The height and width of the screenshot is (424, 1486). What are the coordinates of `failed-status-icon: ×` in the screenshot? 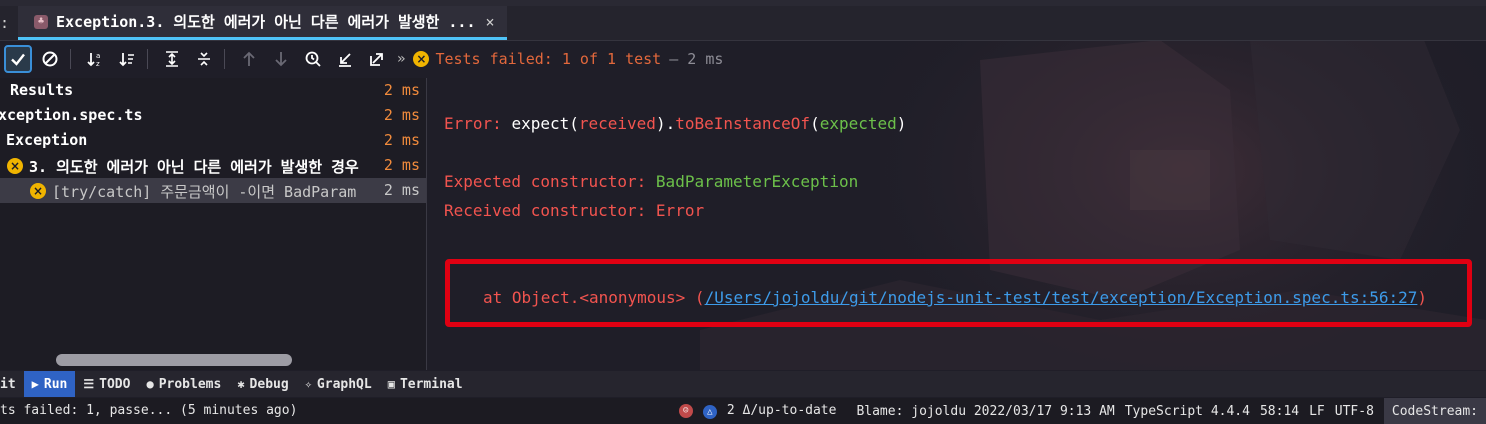 It's located at (421, 59).